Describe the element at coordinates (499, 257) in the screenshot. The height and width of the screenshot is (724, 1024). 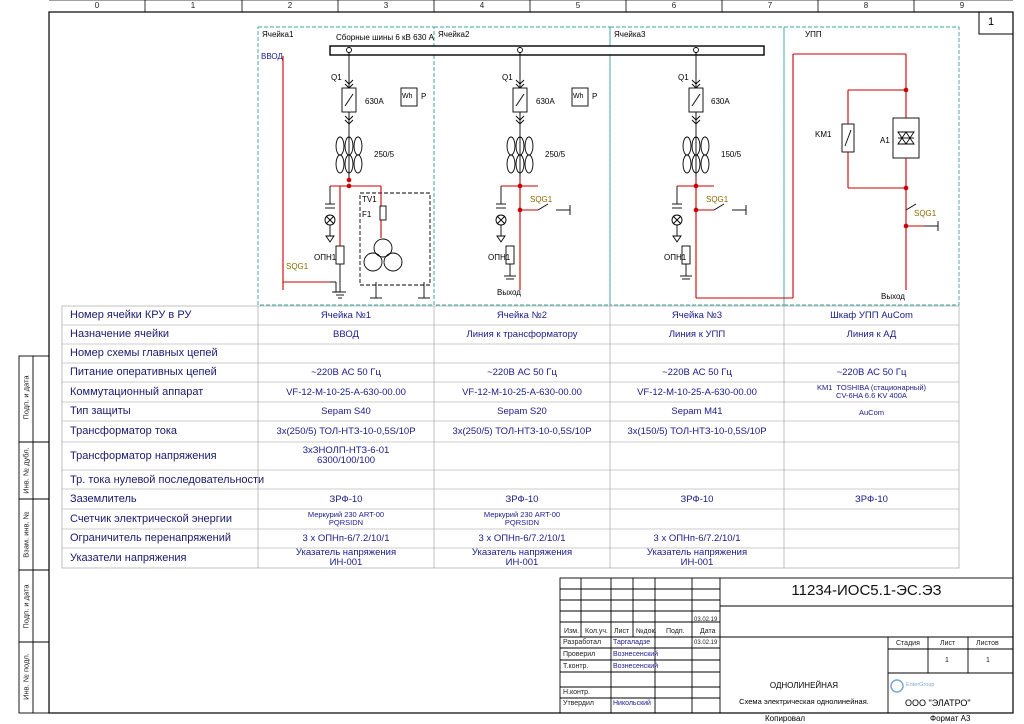
I see `opn1-label-2: ОПН1` at that location.